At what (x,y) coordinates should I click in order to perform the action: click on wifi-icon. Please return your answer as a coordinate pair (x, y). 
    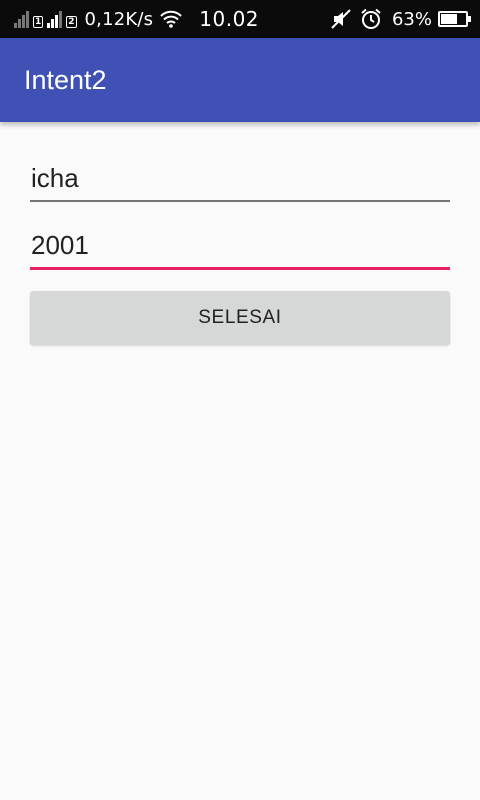
    Looking at the image, I should click on (171, 19).